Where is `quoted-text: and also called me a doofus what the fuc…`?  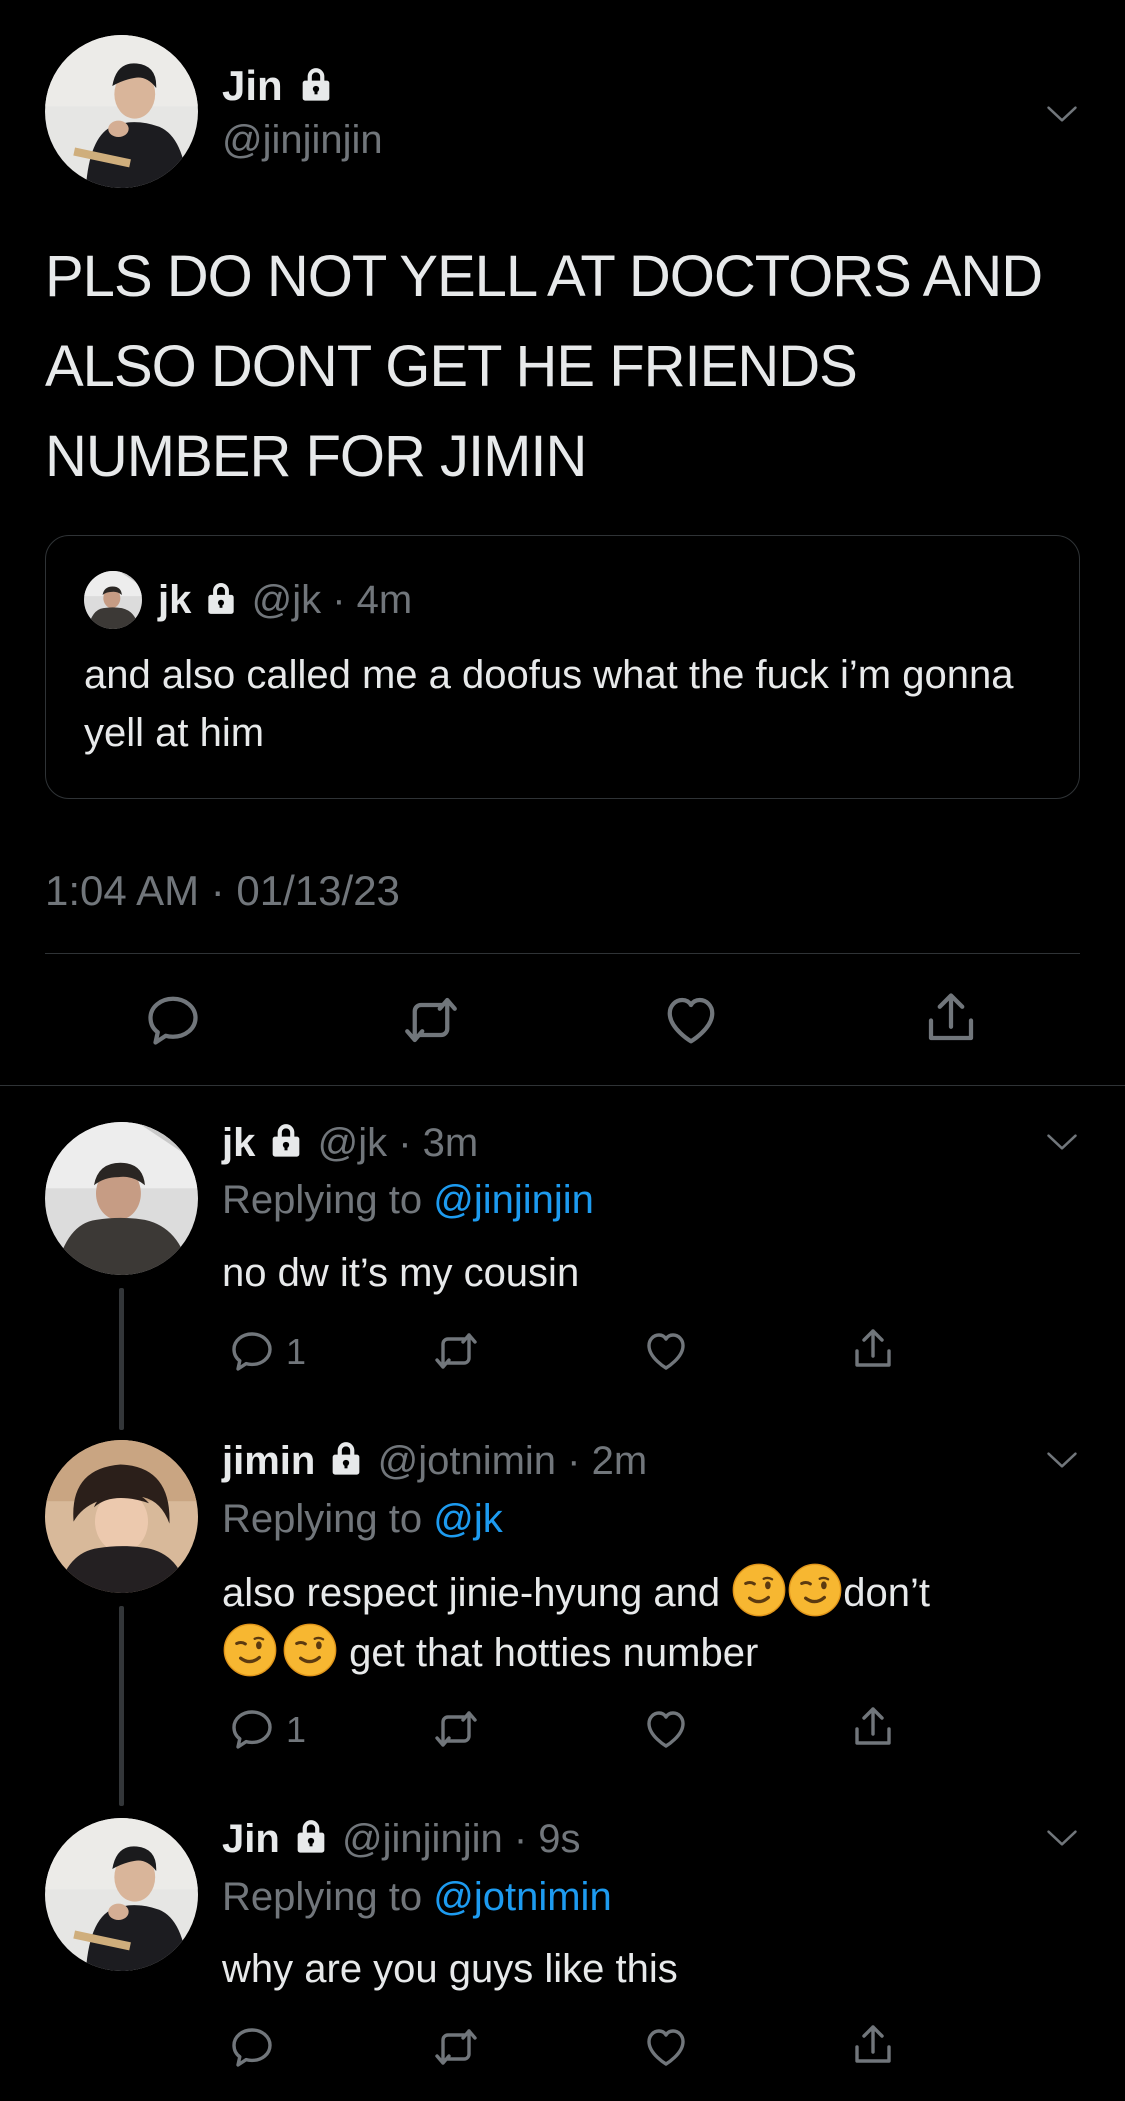
quoted-text: and also called me a doofus what the fuc… is located at coordinates (549, 704).